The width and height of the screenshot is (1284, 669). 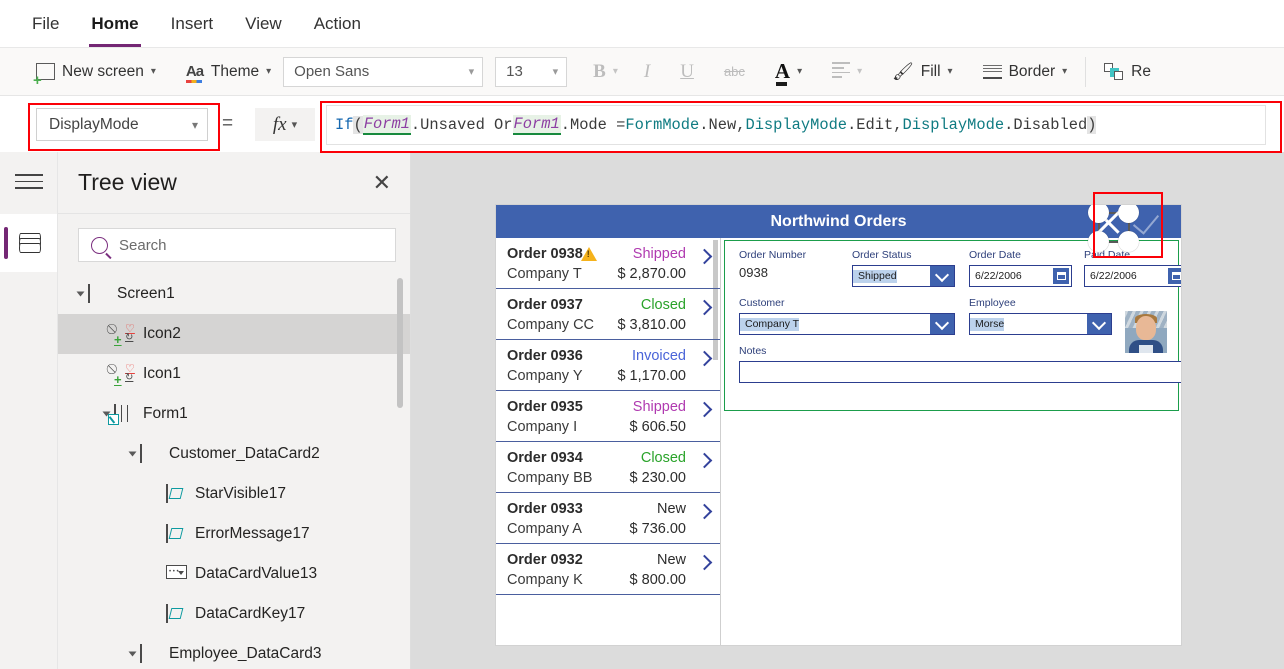 I want to click on left-rail, so click(x=29, y=410).